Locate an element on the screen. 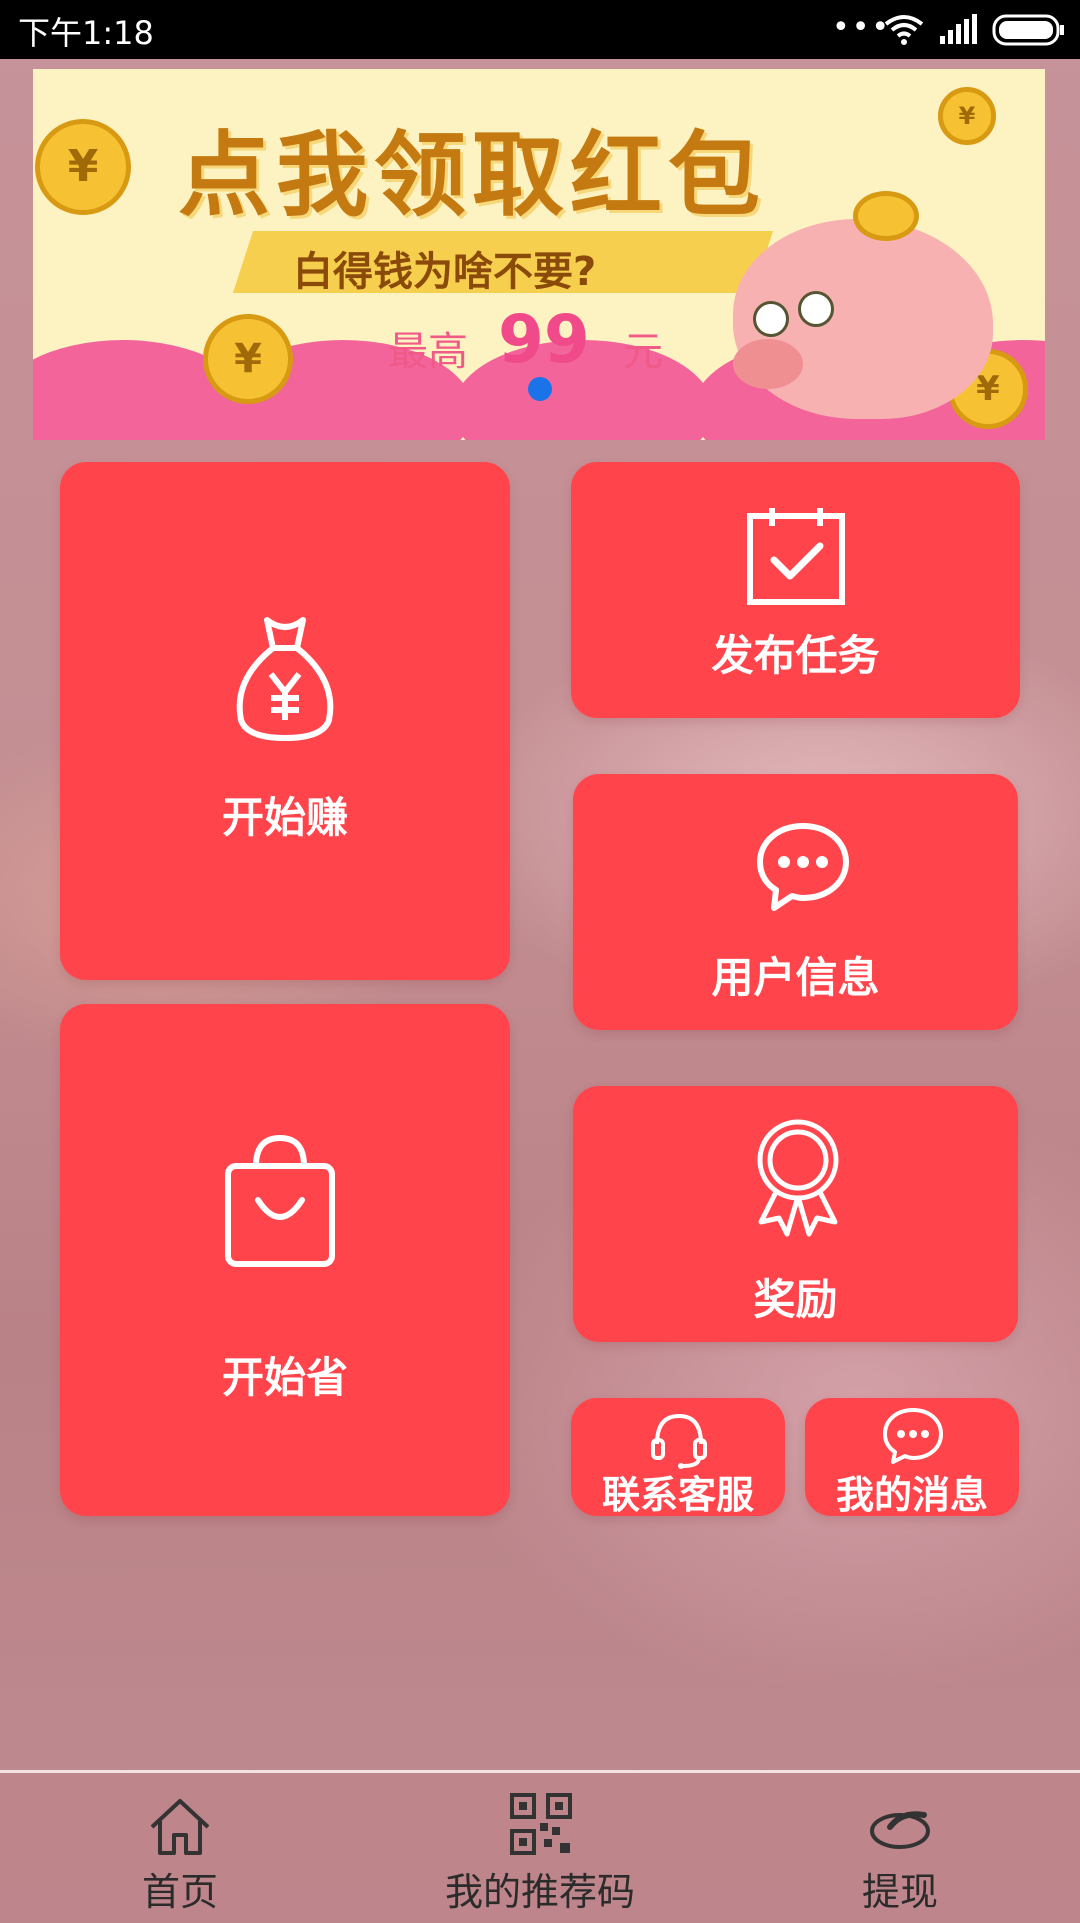 The image size is (1080, 1923). carousel-indicator is located at coordinates (540, 389).